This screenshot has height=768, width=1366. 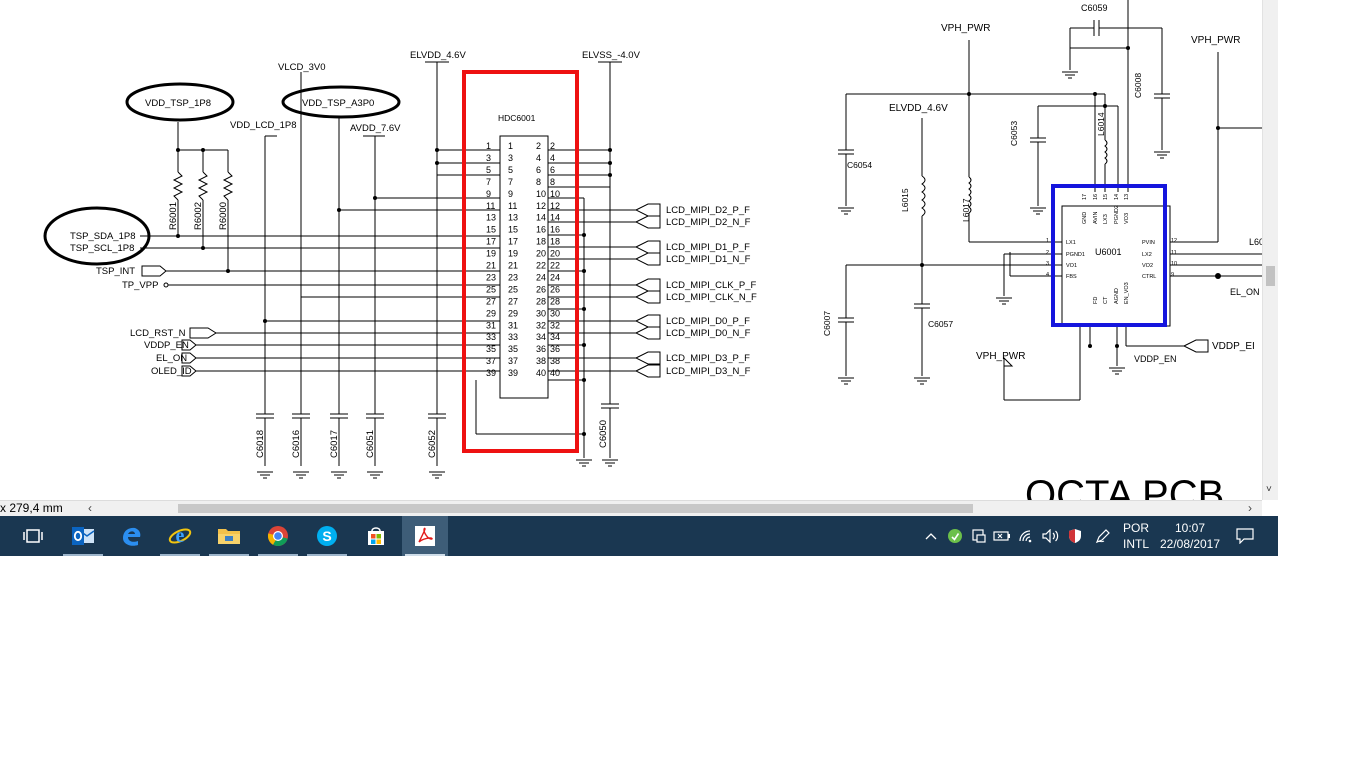 What do you see at coordinates (1270, 250) in the screenshot?
I see `vertical-scrollbar: ˅` at bounding box center [1270, 250].